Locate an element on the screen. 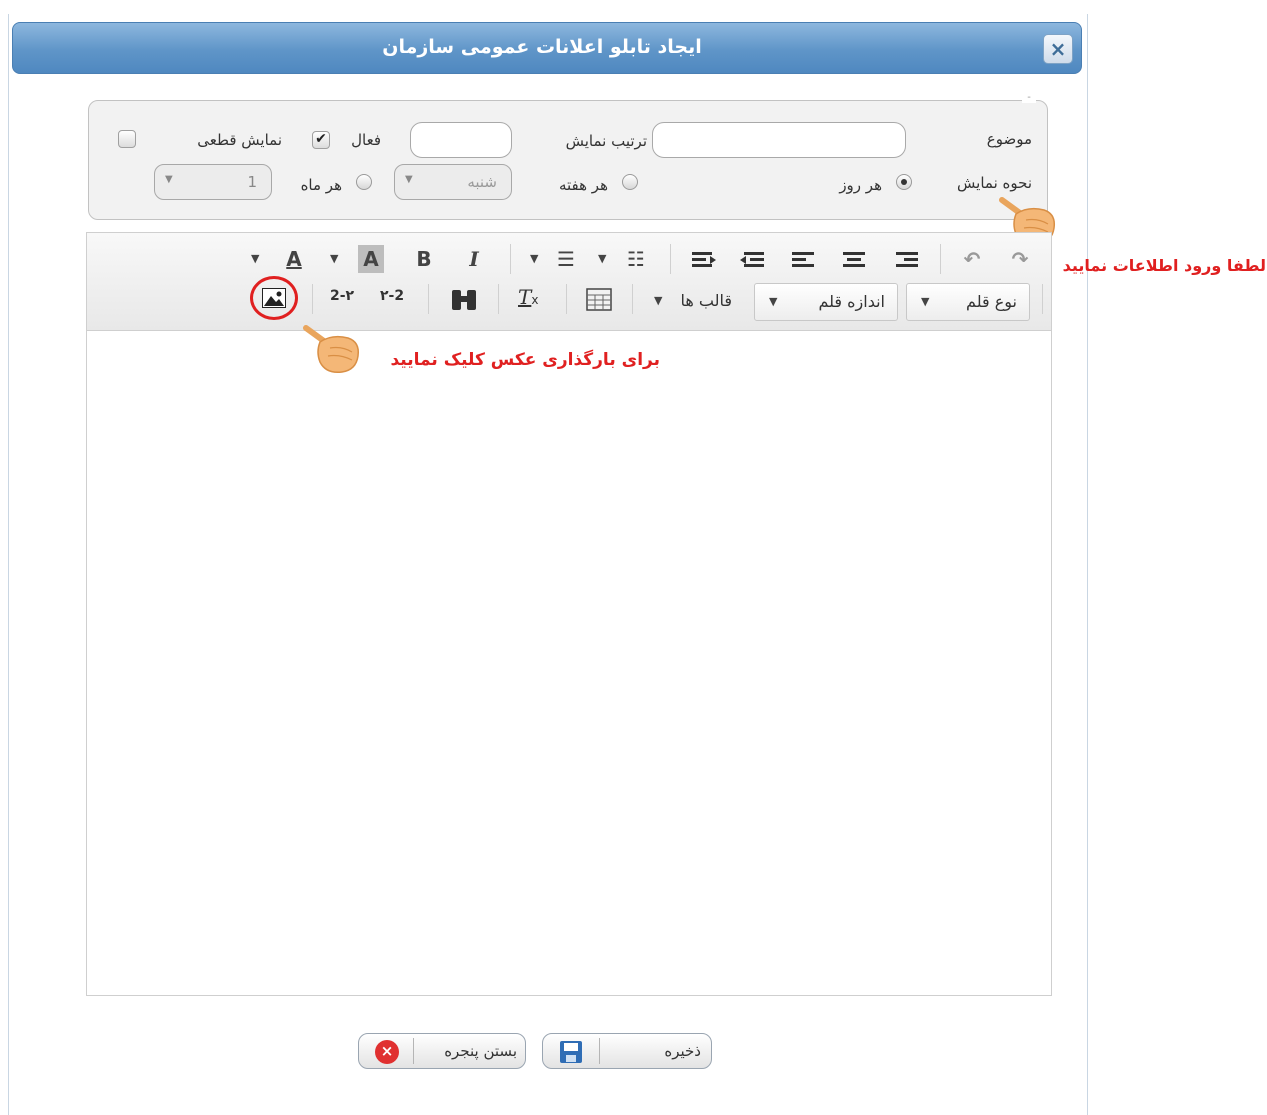 The height and width of the screenshot is (1115, 1267). every-month-label: هر ماه is located at coordinates (321, 185).